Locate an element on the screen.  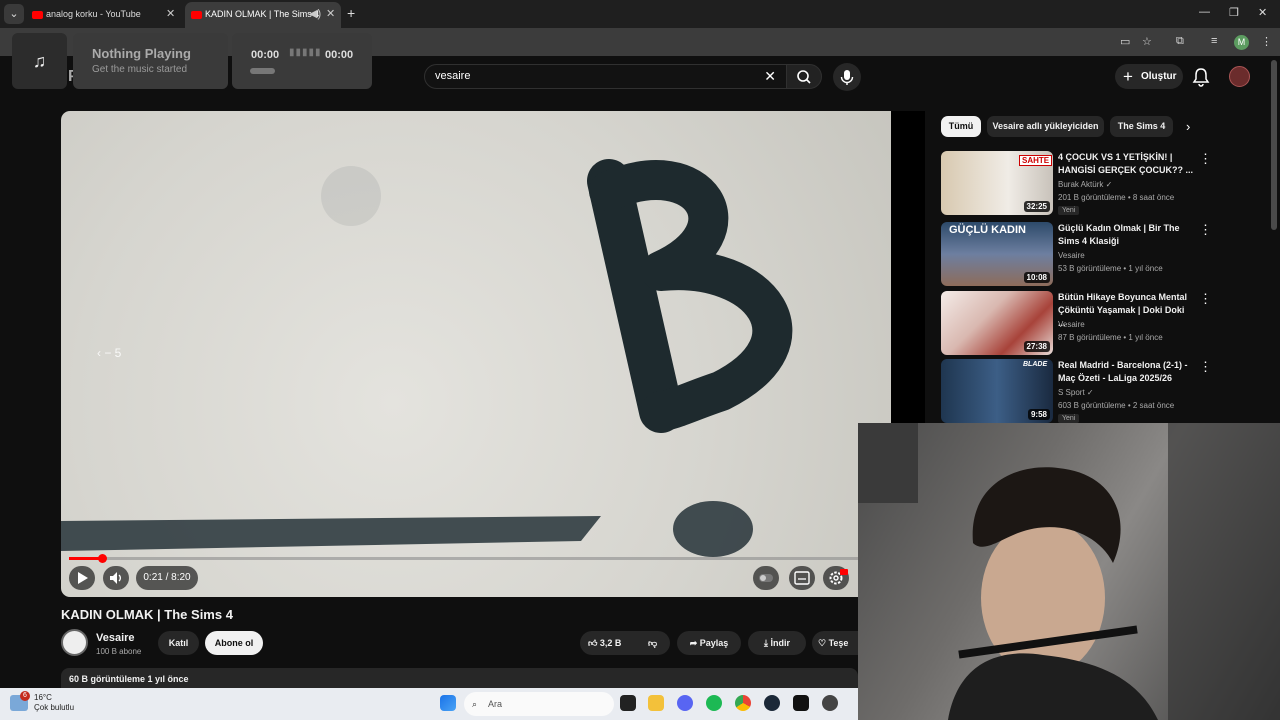
now-playing-panel: Nothing Playing Get the music started is located at coordinates (150, 61).